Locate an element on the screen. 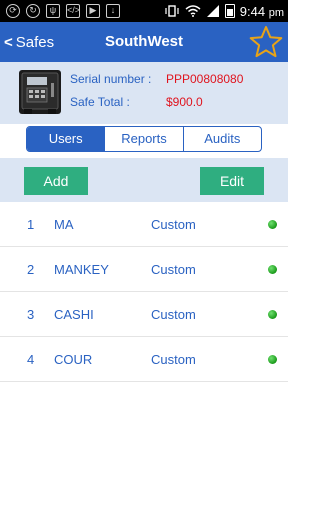  user-name: COUR is located at coordinates (73, 359).